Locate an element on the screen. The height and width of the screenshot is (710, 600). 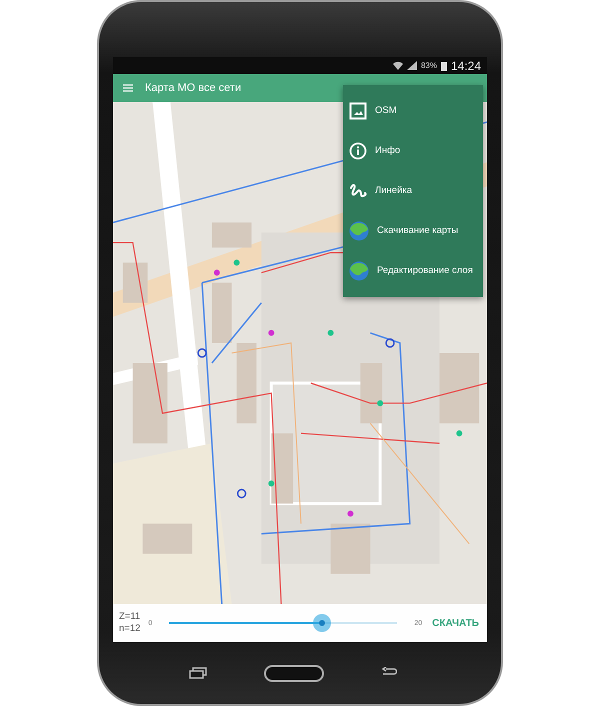
count-label: n=12 is located at coordinates (129, 629).